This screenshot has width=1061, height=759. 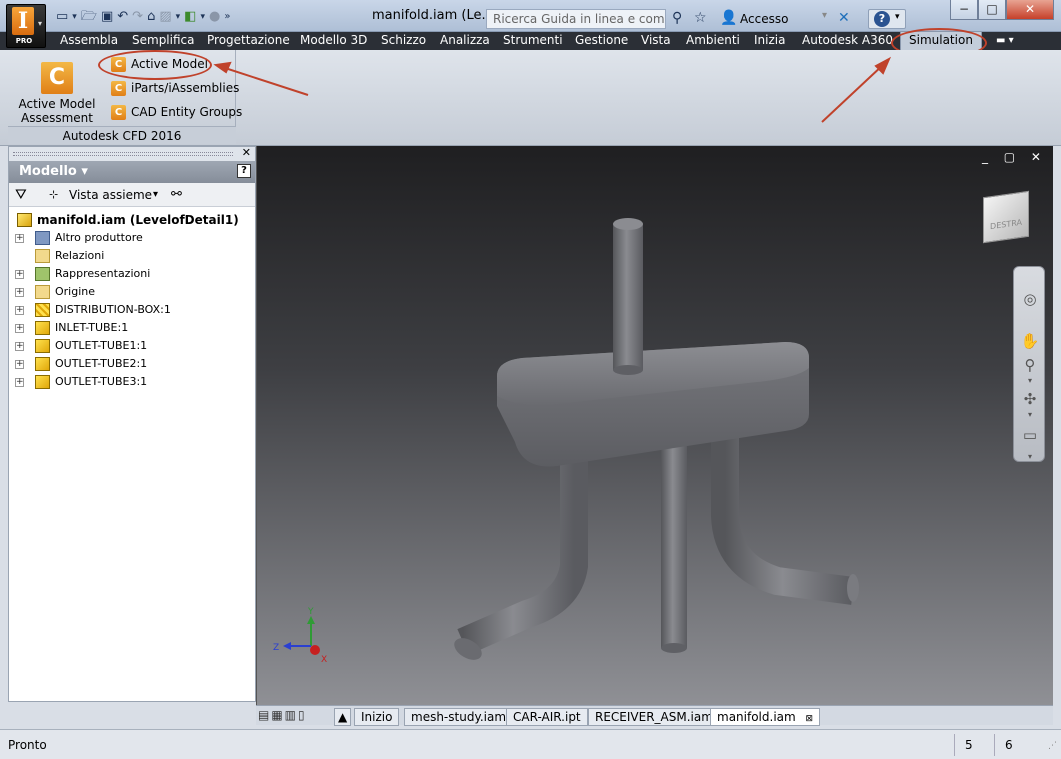 I want to click on outlet-tube-3-cap, so click(x=853, y=588).